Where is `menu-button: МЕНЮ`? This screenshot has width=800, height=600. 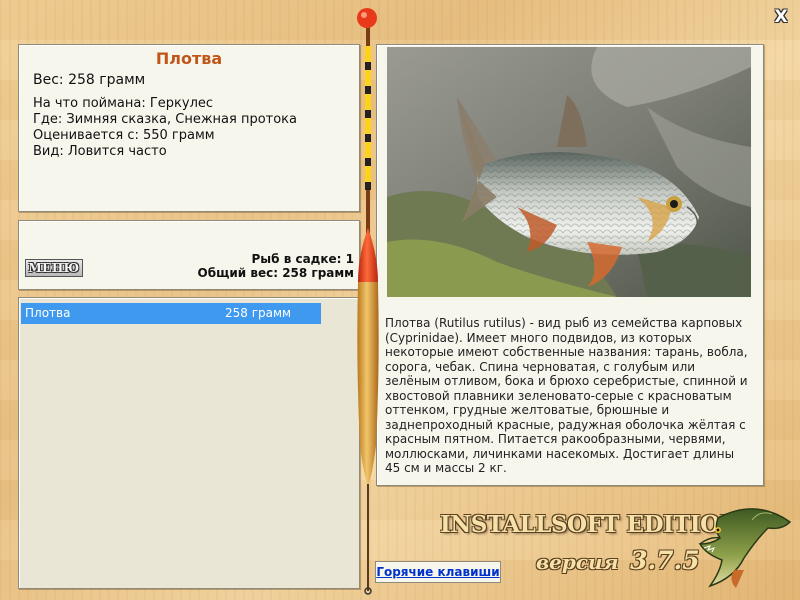
menu-button: МЕНЮ is located at coordinates (54, 268).